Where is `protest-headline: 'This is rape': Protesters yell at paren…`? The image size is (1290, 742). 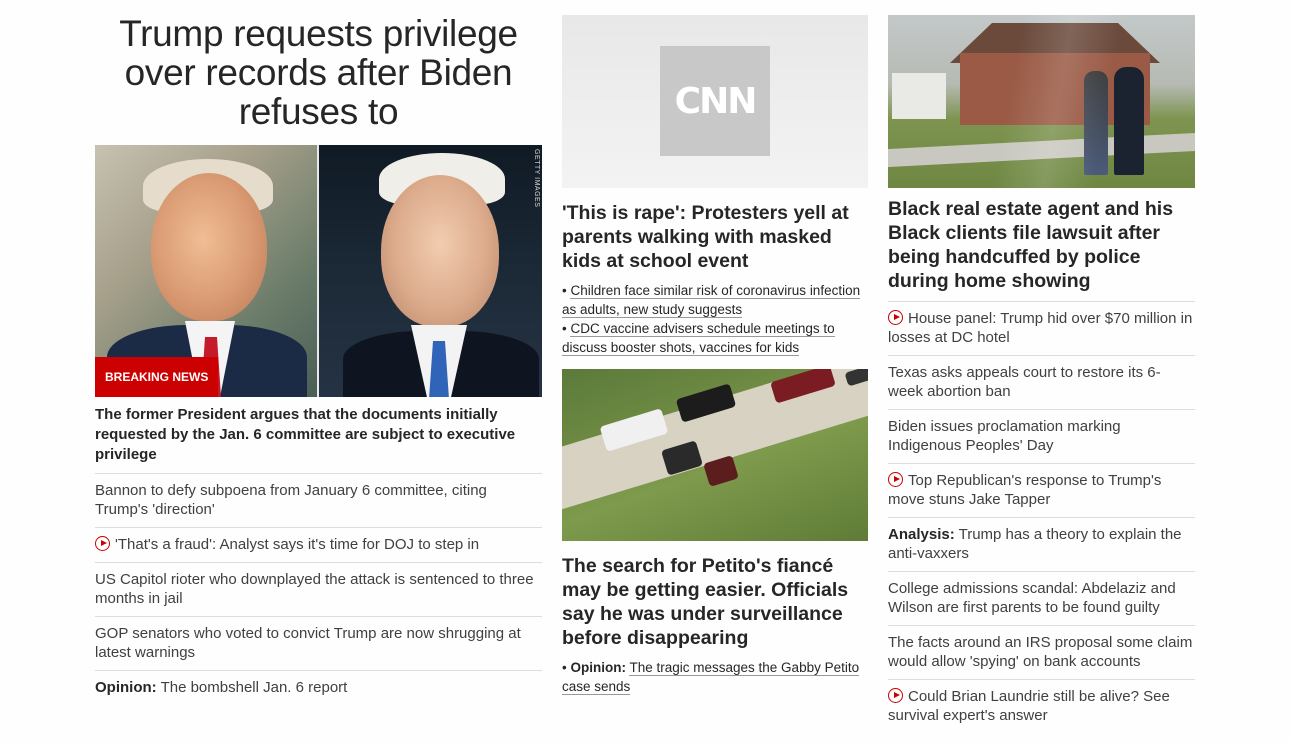
protest-headline: 'This is rape': Protesters yell at paren… is located at coordinates (715, 237).